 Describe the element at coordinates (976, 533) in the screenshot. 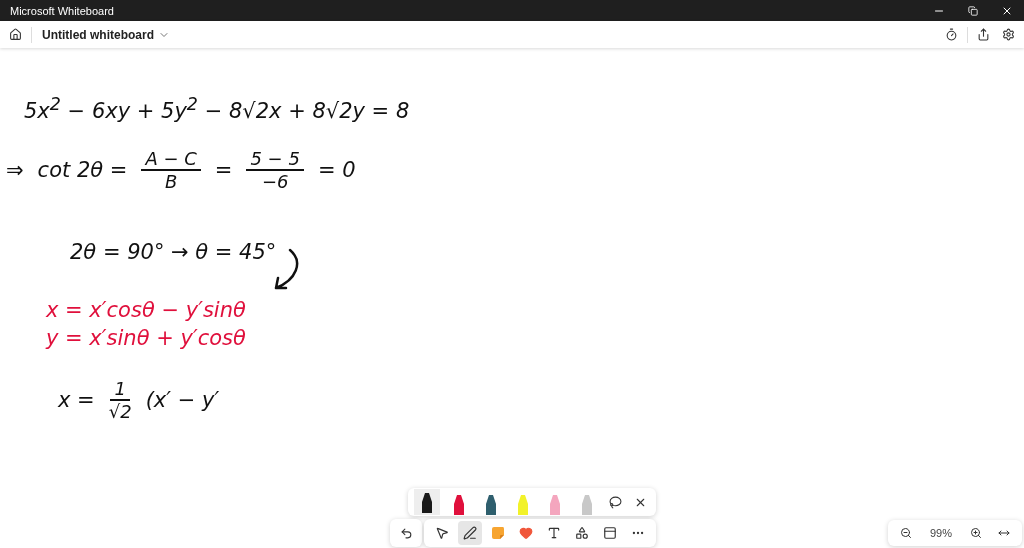

I see `zoom-in-icon` at that location.